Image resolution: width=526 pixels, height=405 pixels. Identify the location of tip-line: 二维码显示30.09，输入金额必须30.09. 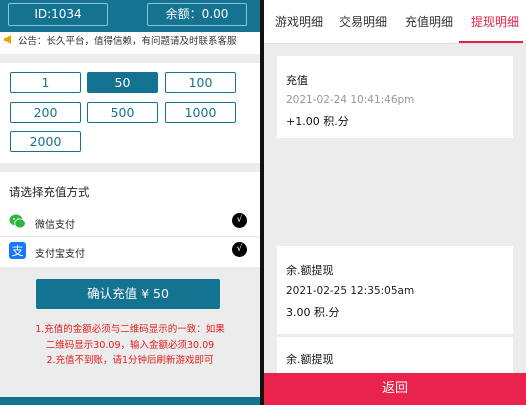
(130, 345).